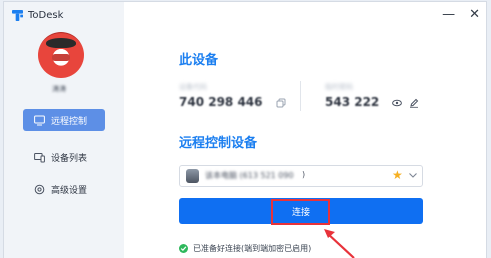 This screenshot has height=258, width=491. I want to click on app-logo: ToDesk, so click(37, 15).